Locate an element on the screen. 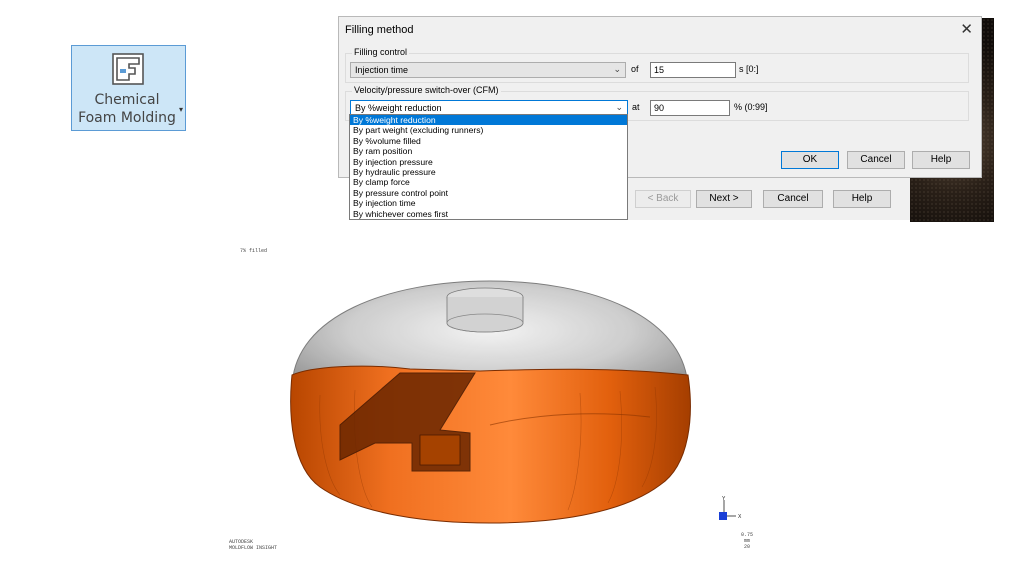 The image size is (1024, 578). dropdown-option: By %volume filled is located at coordinates (488, 141).